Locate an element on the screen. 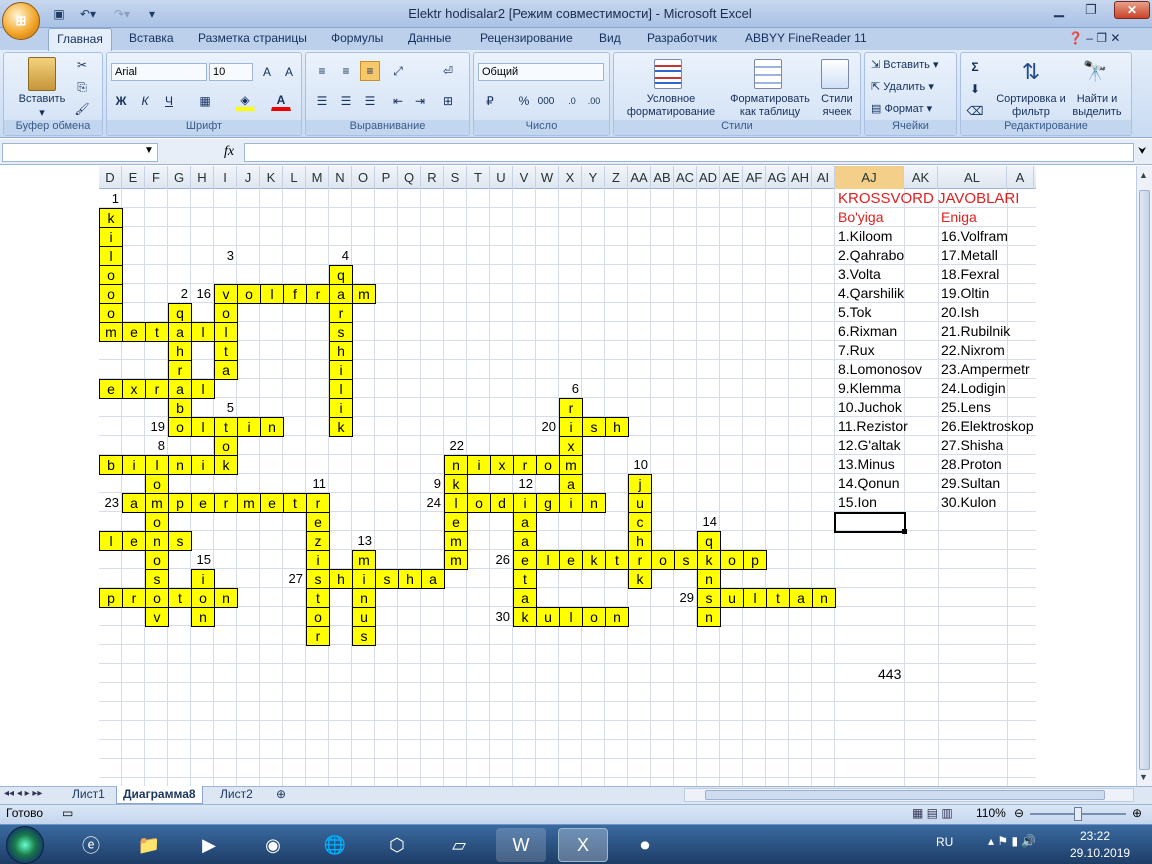 The width and height of the screenshot is (1152, 864). thousands-button: 000 is located at coordinates (546, 101).